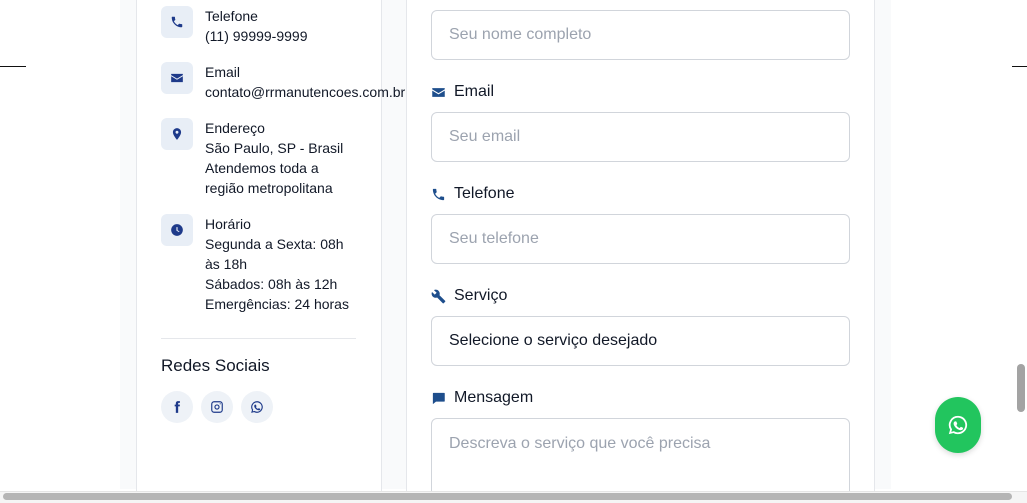 This screenshot has width=1027, height=503. Describe the element at coordinates (1019, 66) in the screenshot. I see `top-border-right` at that location.